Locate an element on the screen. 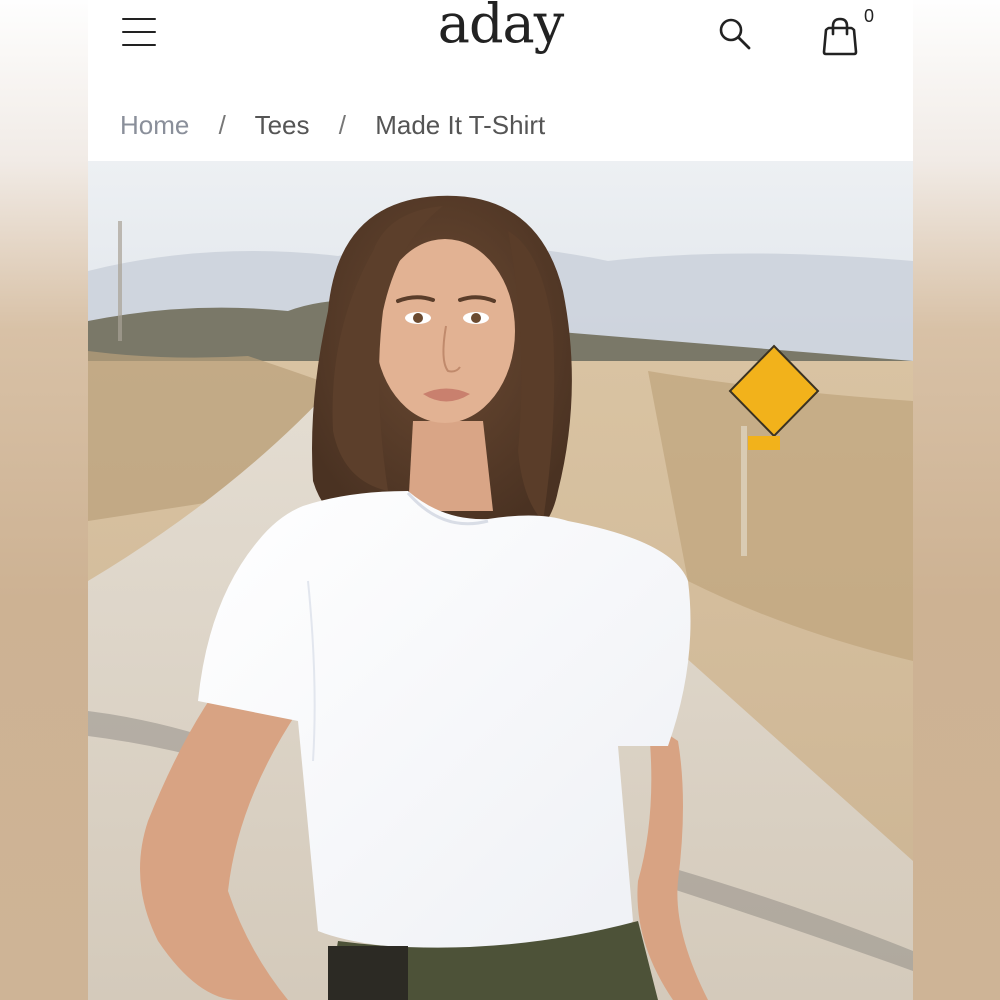 This screenshot has height=1000, width=1000. site-header: aday 0 is located at coordinates (500, 40).